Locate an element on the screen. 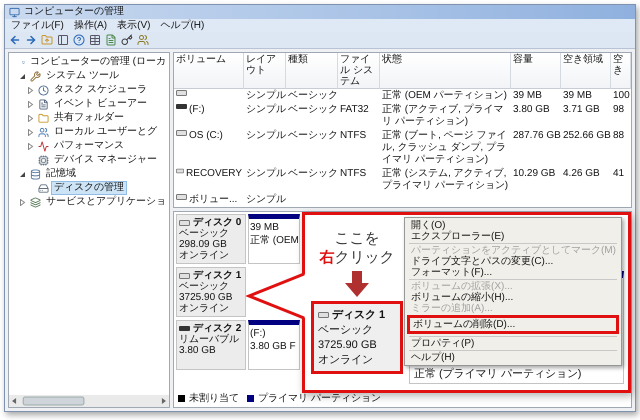 The width and height of the screenshot is (640, 420). table-cell: 3.80 GB is located at coordinates (531, 110).